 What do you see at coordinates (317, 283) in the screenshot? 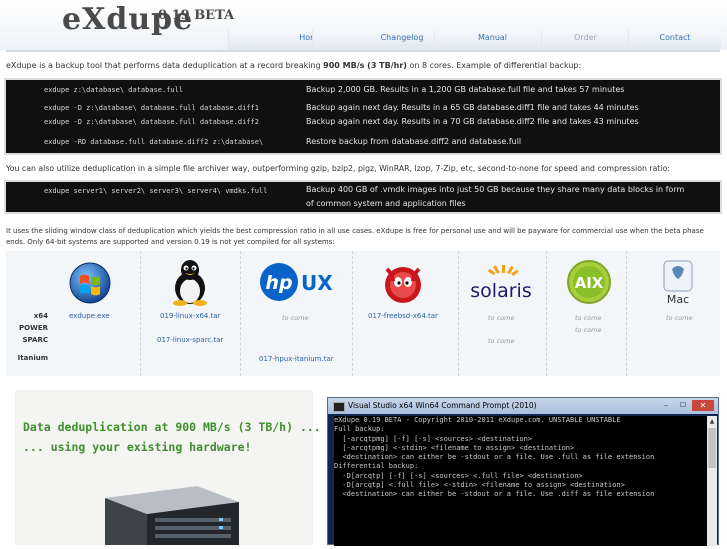
I see `hpux-logo-ux: UX` at bounding box center [317, 283].